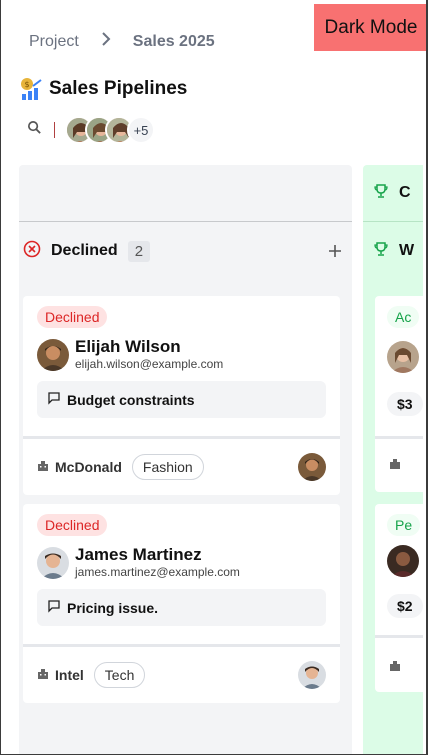 This screenshot has height=755, width=428. What do you see at coordinates (106, 41) in the screenshot?
I see `chevron-right-icon` at bounding box center [106, 41].